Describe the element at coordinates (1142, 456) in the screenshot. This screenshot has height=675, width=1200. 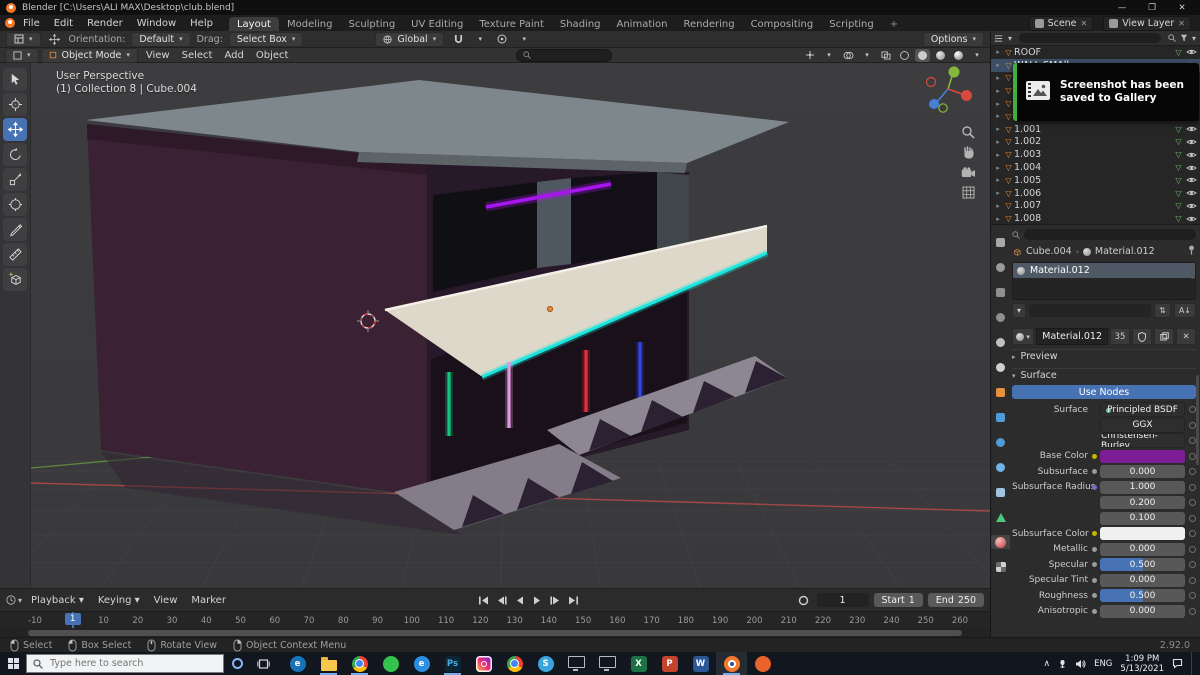
I see `property-field-base-color` at that location.